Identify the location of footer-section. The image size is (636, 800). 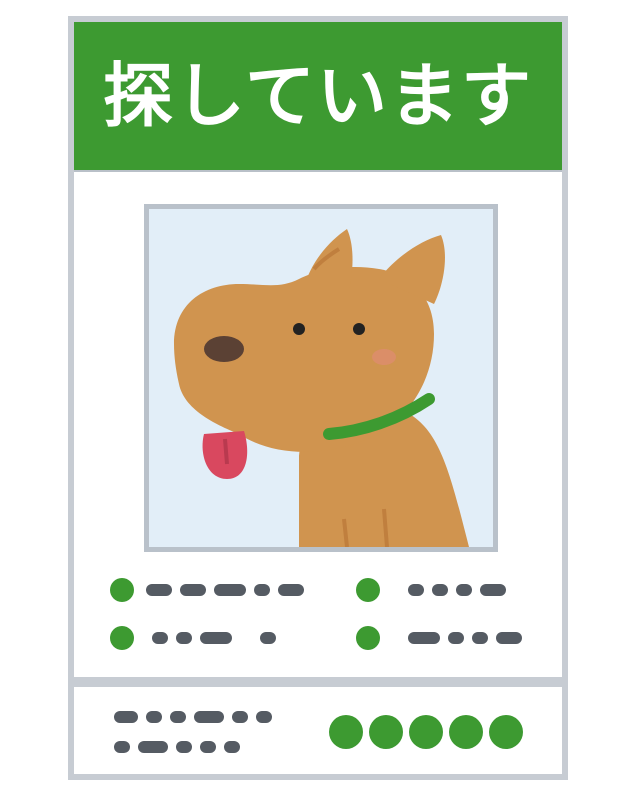
(318, 733).